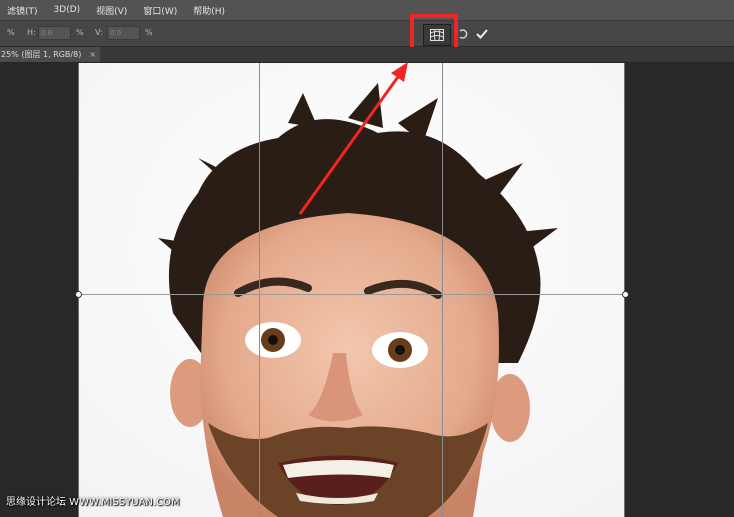  I want to click on menu-help: 帮助(H), so click(209, 10).